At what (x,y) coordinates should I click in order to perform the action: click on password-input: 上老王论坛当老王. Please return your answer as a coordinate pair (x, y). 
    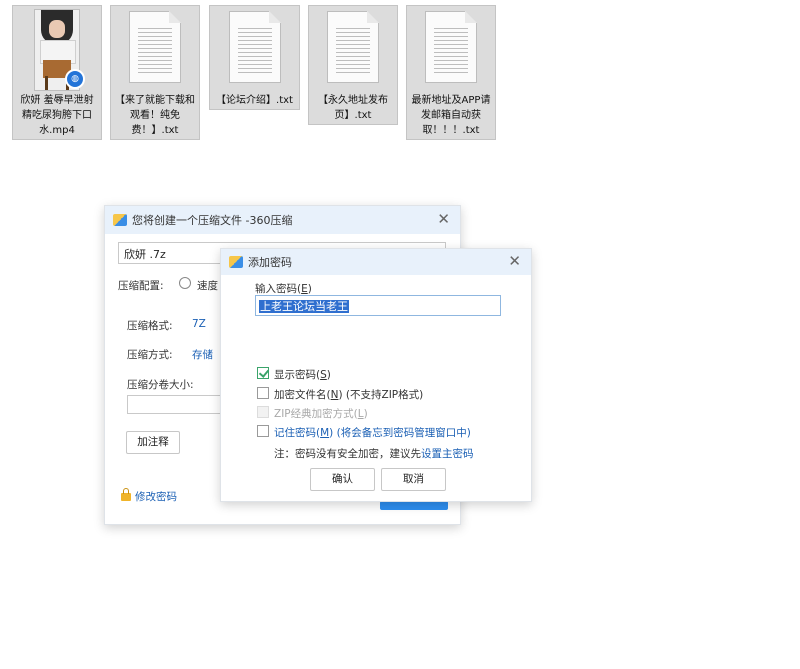
    Looking at the image, I should click on (378, 305).